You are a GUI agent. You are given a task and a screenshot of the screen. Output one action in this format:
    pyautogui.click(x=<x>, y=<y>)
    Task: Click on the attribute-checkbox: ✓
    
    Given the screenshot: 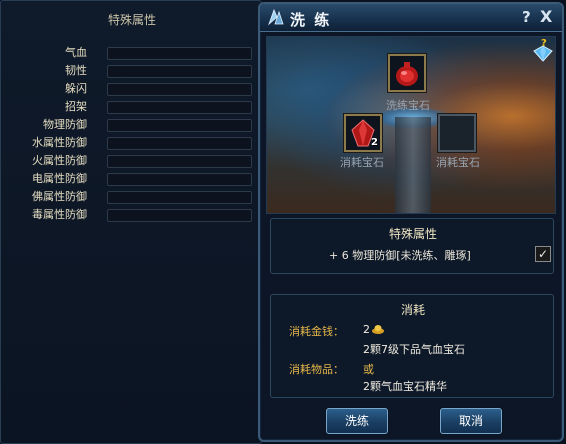 What is the action you would take?
    pyautogui.click(x=543, y=254)
    